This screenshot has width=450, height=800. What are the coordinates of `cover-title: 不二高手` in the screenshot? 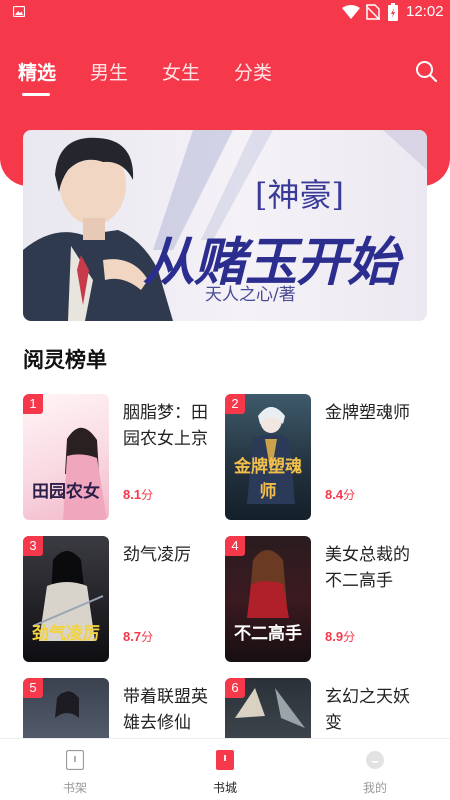 It's located at (268, 634).